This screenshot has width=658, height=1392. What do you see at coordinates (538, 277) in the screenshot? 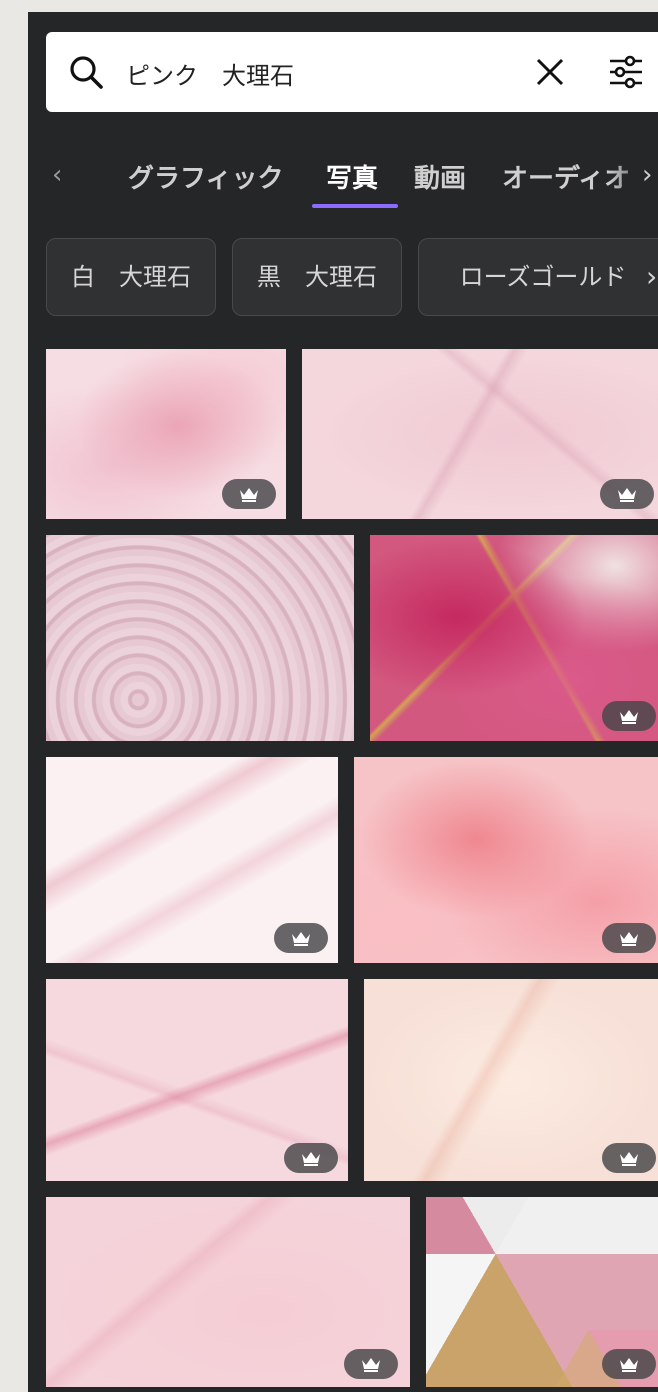
I see `chip-rose-gold: ローズゴールド` at bounding box center [538, 277].